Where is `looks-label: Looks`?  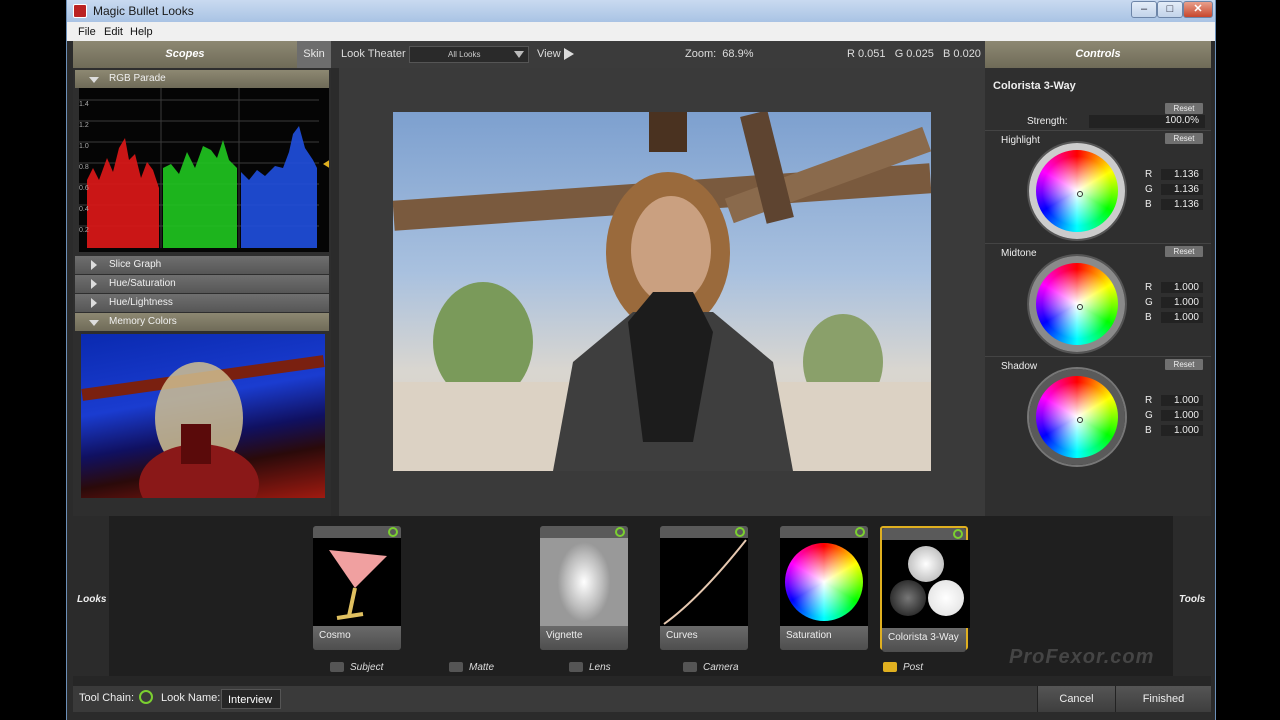
looks-label: Looks is located at coordinates (92, 599).